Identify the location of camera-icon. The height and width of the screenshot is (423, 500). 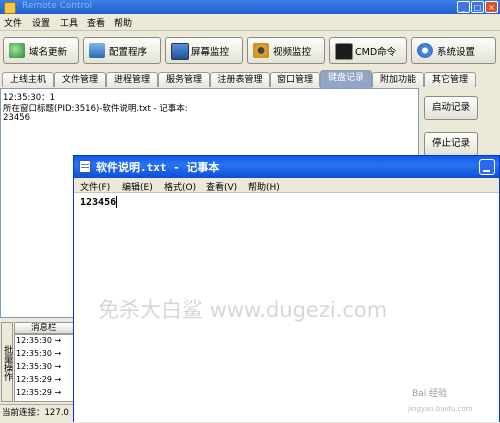
(261, 50).